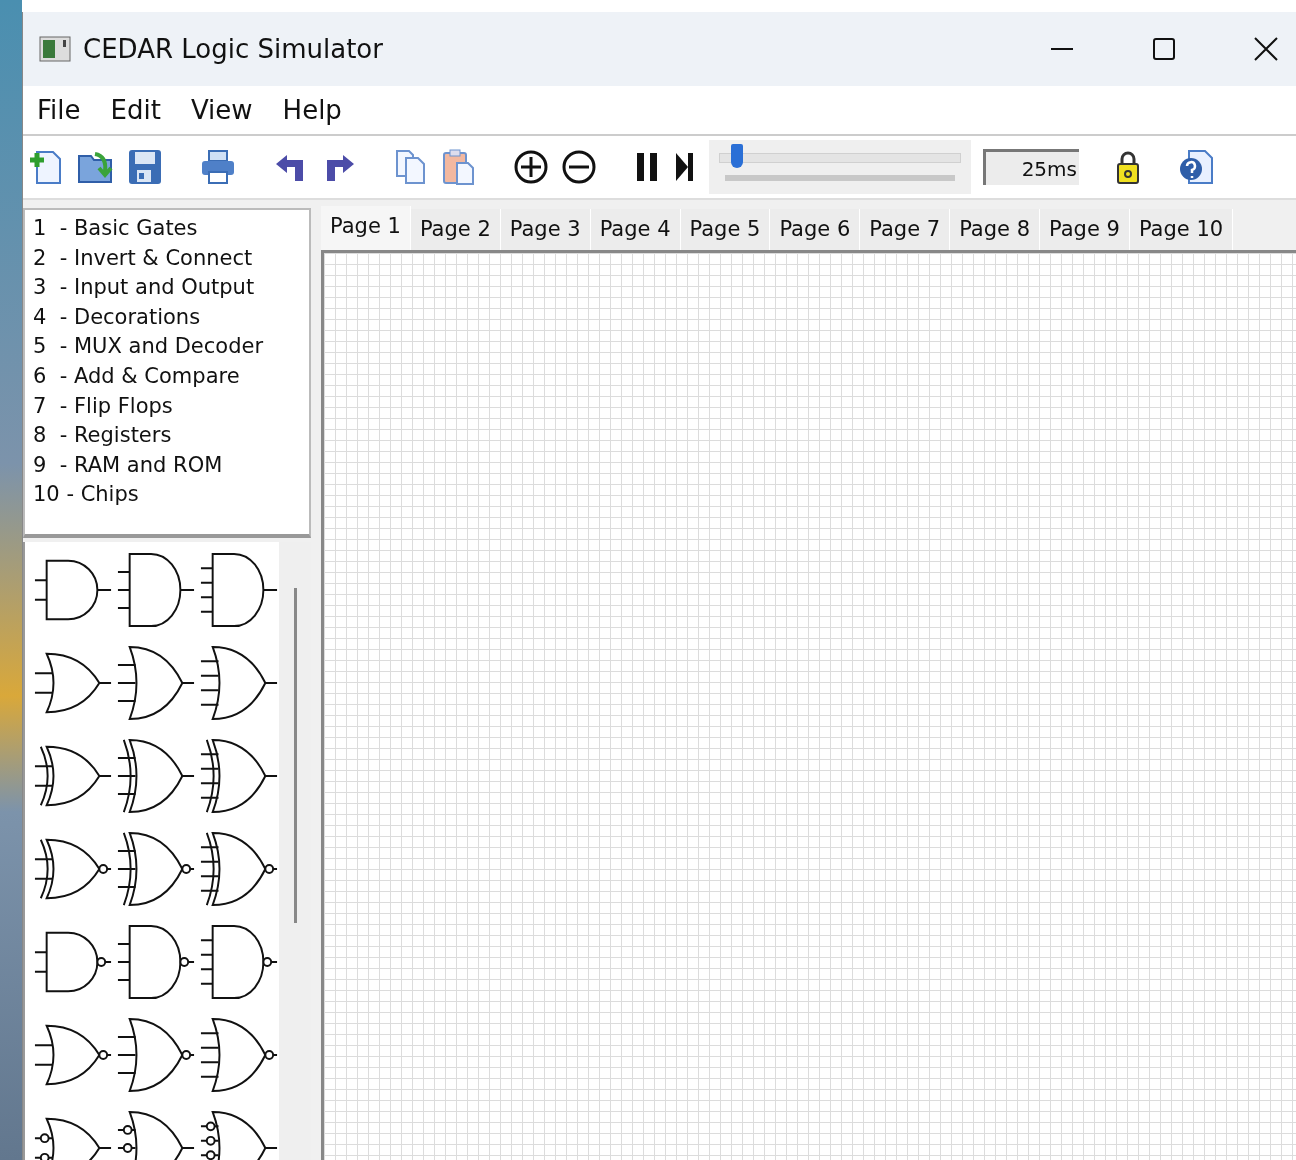 The width and height of the screenshot is (1296, 1160). What do you see at coordinates (1085, 229) in the screenshot?
I see `page-tab: Page 9` at bounding box center [1085, 229].